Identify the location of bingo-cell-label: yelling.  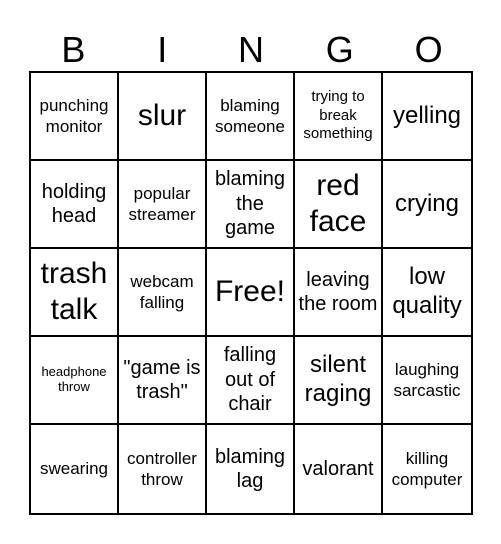
(427, 115).